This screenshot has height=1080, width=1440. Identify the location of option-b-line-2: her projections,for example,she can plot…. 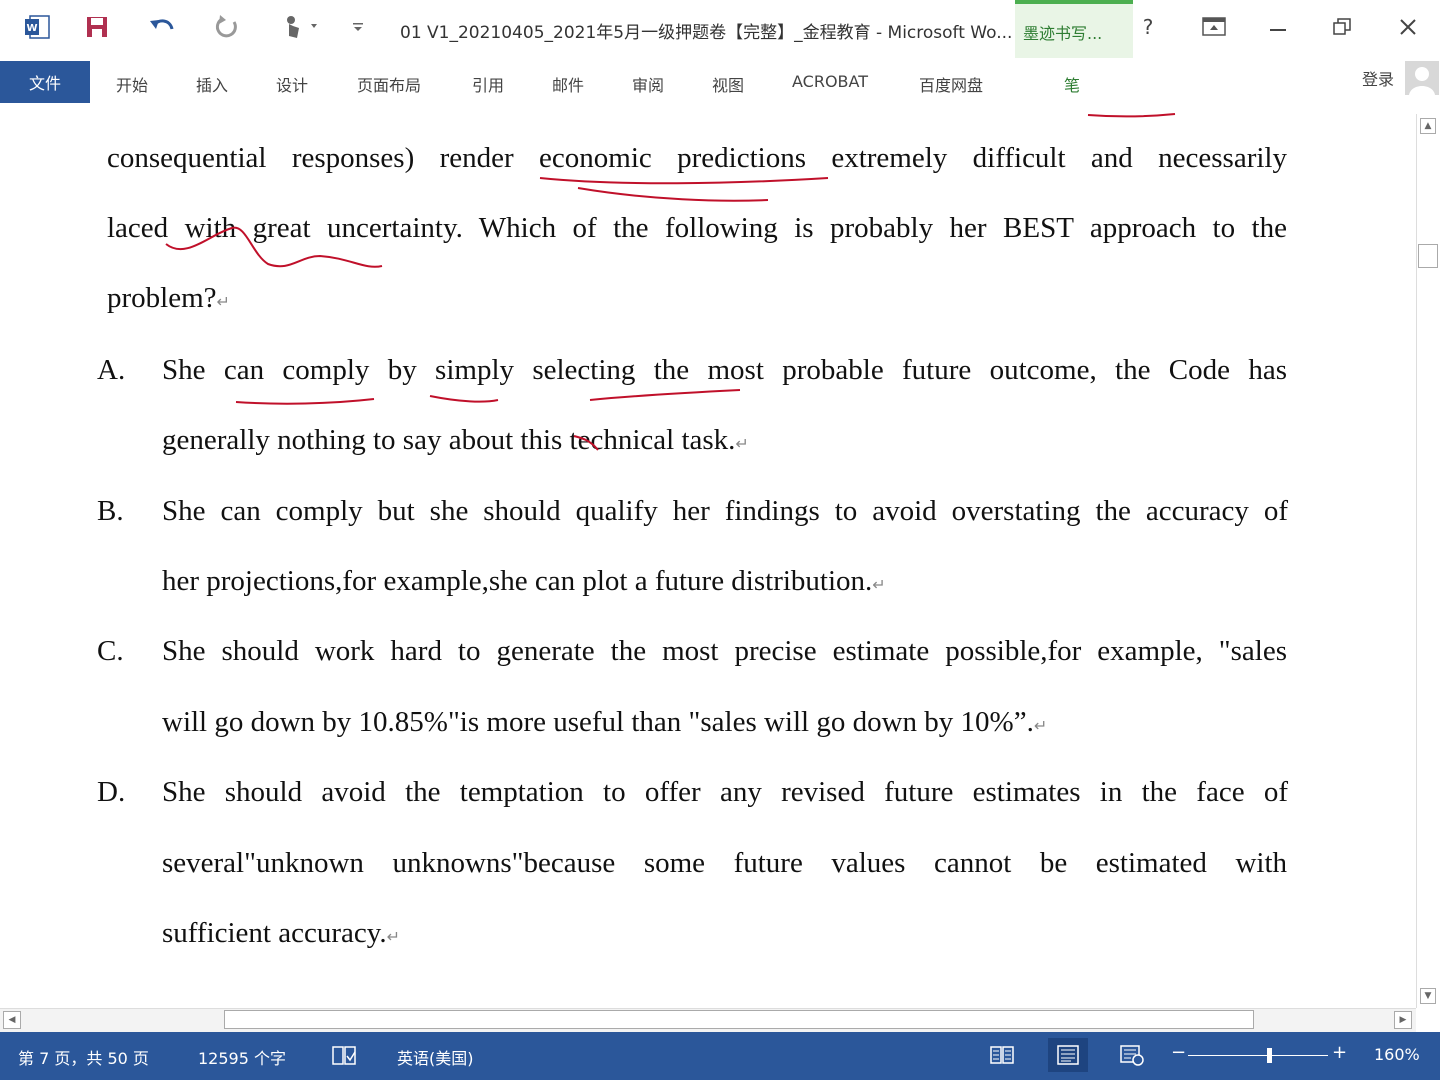
(524, 581).